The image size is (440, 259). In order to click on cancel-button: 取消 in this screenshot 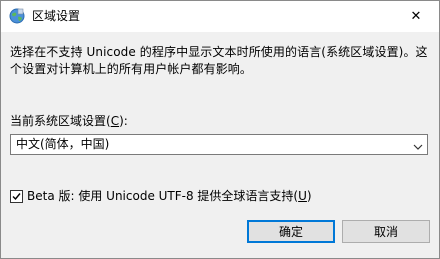, I will do `click(386, 231)`.